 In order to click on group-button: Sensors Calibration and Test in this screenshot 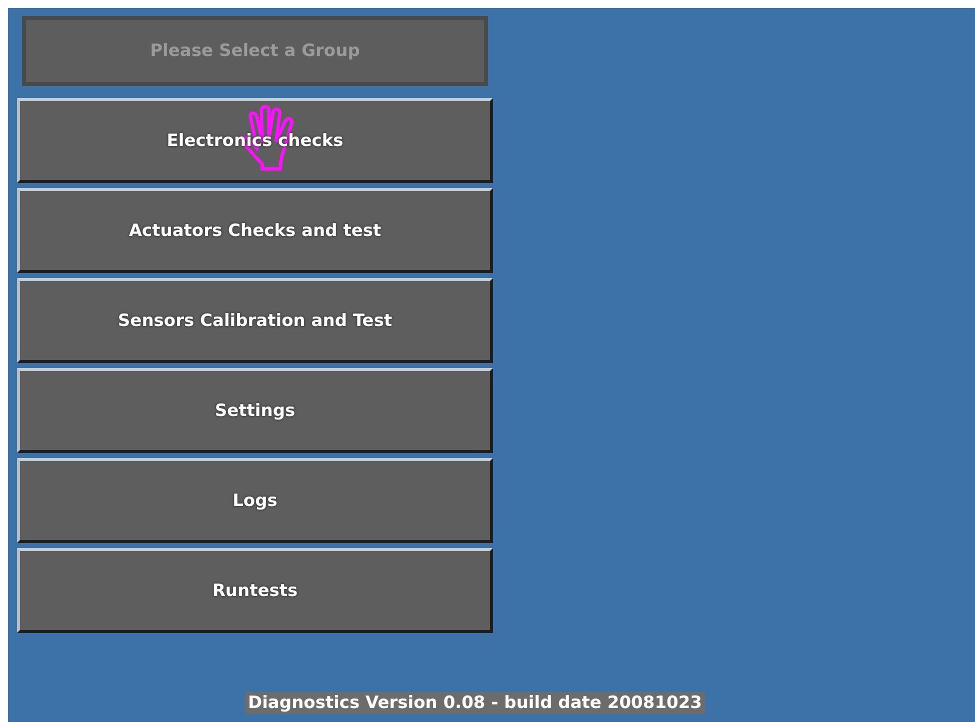, I will do `click(255, 320)`.